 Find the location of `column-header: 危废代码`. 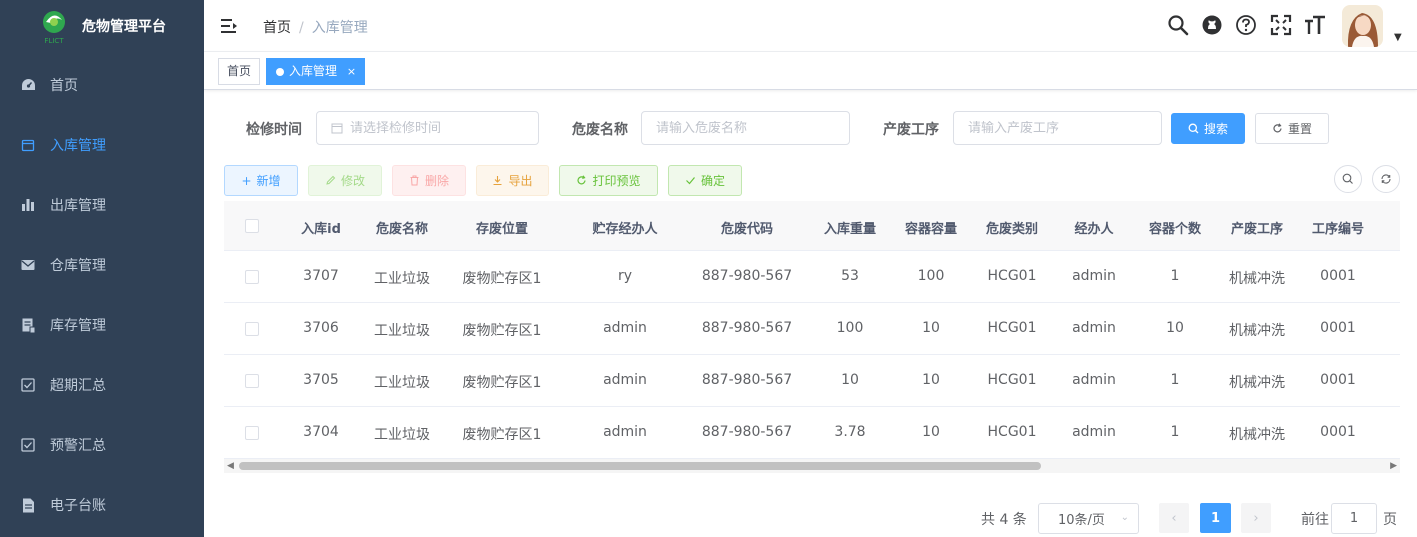

column-header: 危废代码 is located at coordinates (747, 227).